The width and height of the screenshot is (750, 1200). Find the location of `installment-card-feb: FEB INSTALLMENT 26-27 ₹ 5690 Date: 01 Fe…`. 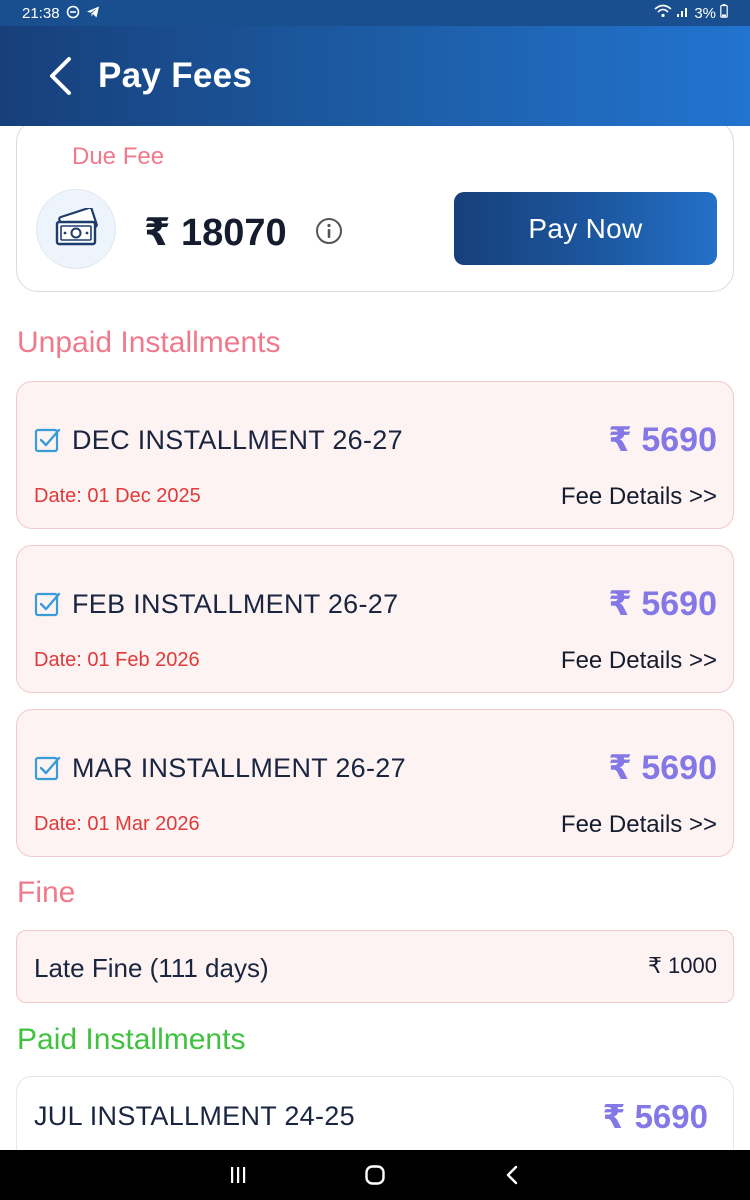

installment-card-feb: FEB INSTALLMENT 26-27 ₹ 5690 Date: 01 Fe… is located at coordinates (375, 619).